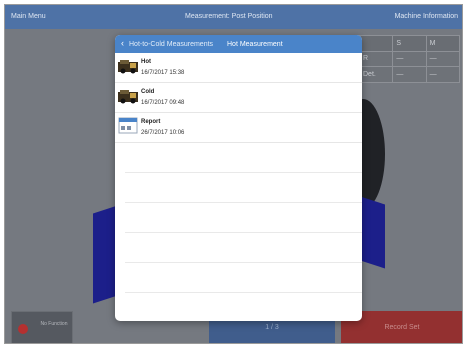 The width and height of the screenshot is (467, 348). What do you see at coordinates (151, 122) in the screenshot?
I see `item-name: Report` at bounding box center [151, 122].